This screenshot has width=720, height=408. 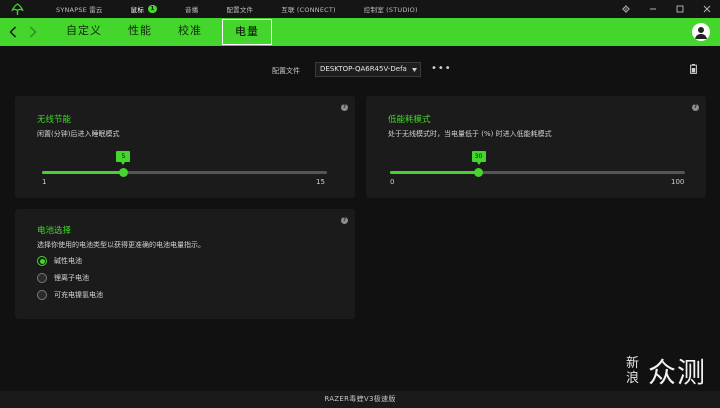 I want to click on notification-badge: 1, so click(x=153, y=9).